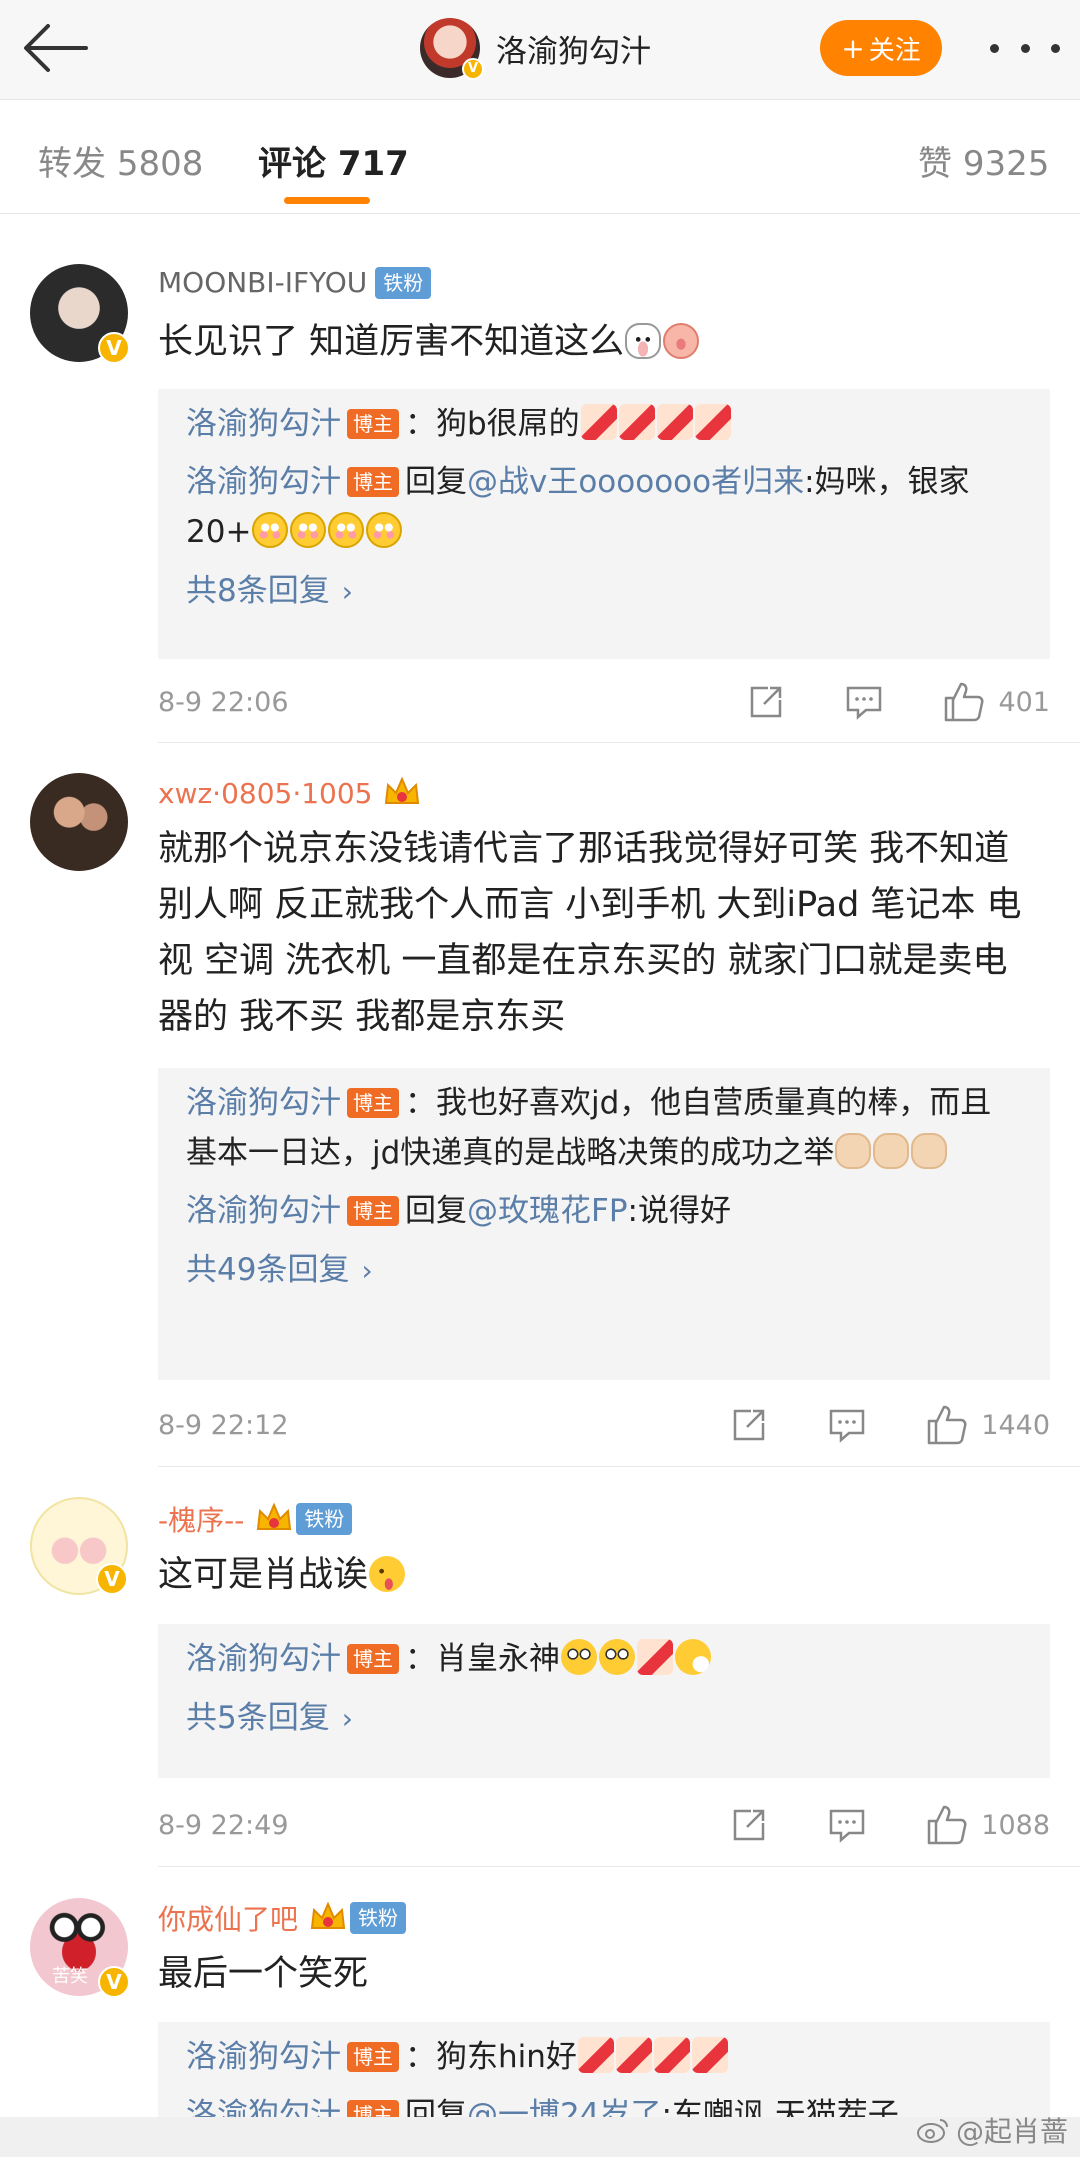 The width and height of the screenshot is (1080, 2157). Describe the element at coordinates (681, 341) in the screenshot. I see `pig-emoji-icon` at that location.